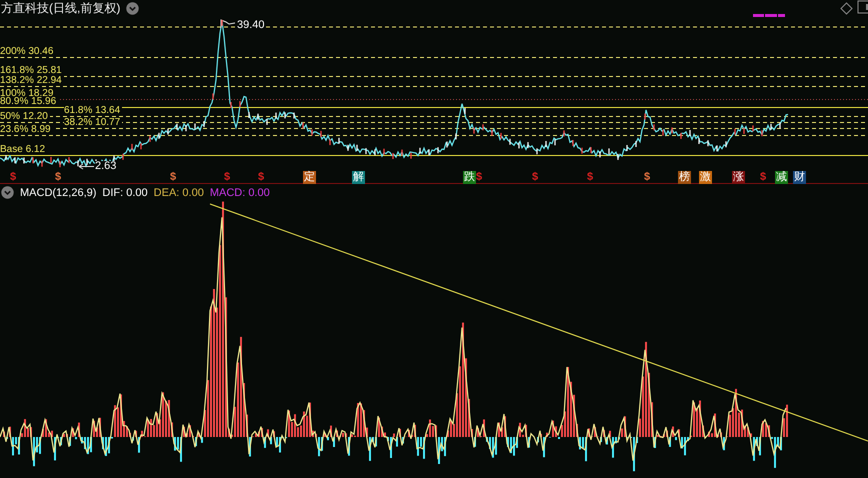  I want to click on event-tag: 榜, so click(684, 177).